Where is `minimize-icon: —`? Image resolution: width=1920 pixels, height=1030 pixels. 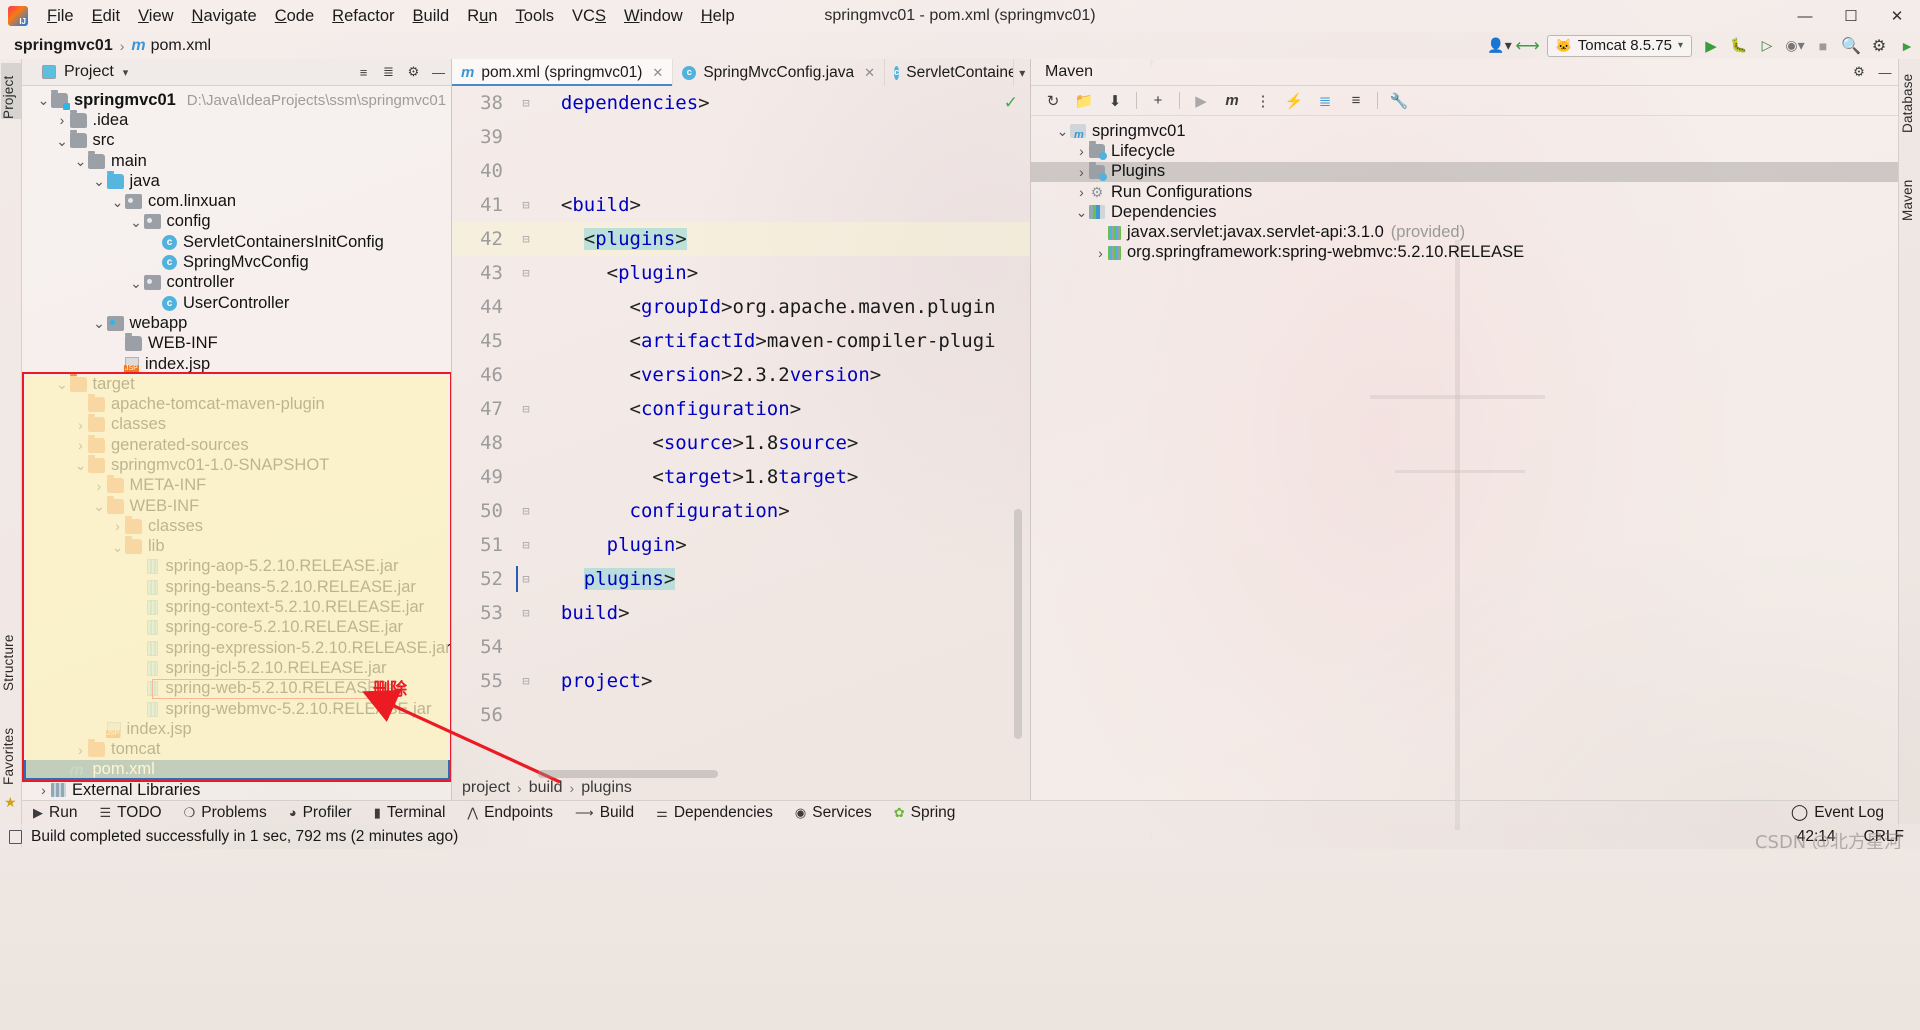
minimize-icon: — is located at coordinates (1805, 16).